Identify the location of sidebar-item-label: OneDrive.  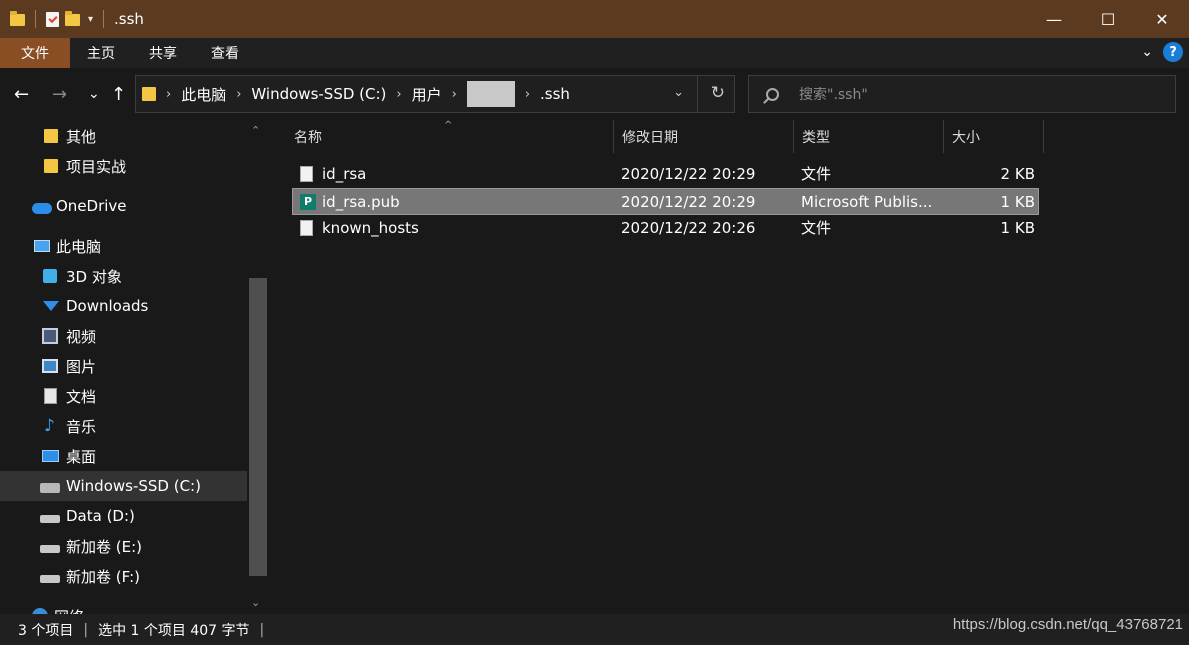
(91, 206).